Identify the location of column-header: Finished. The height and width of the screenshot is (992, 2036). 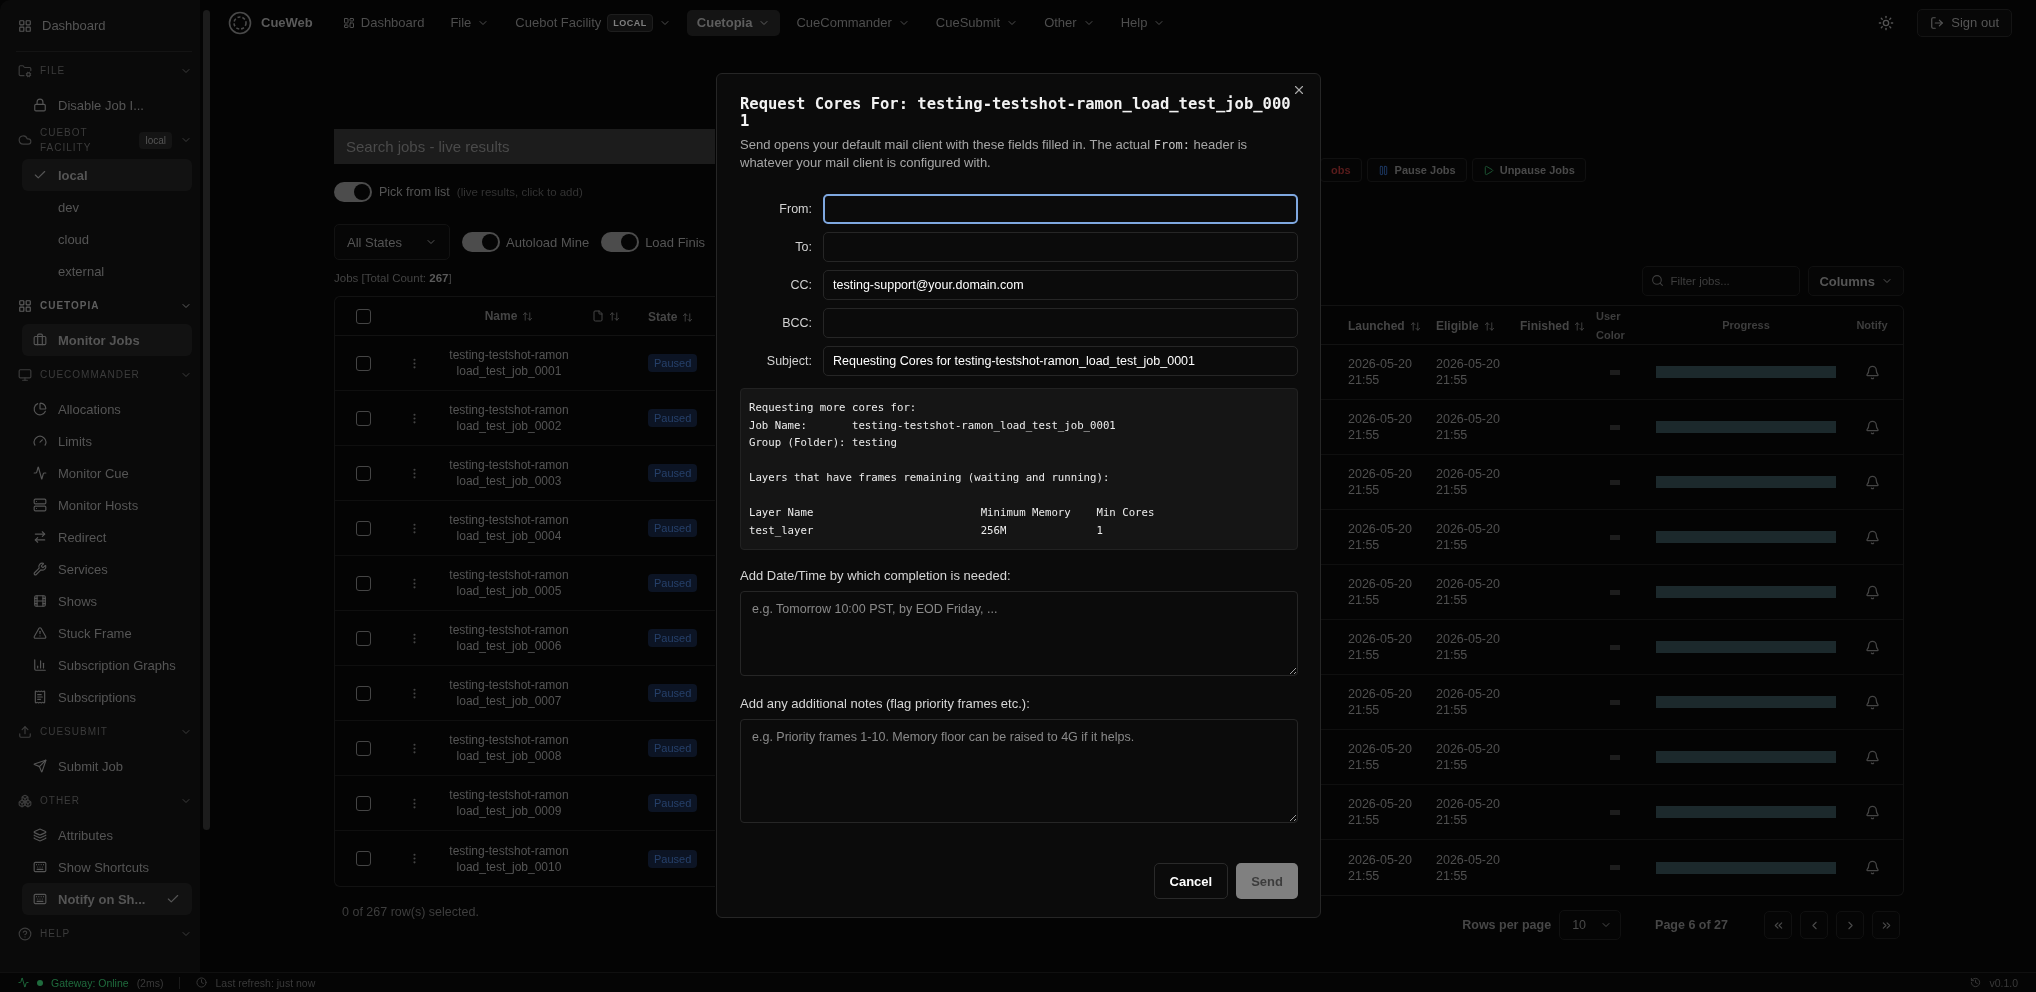
(1553, 326).